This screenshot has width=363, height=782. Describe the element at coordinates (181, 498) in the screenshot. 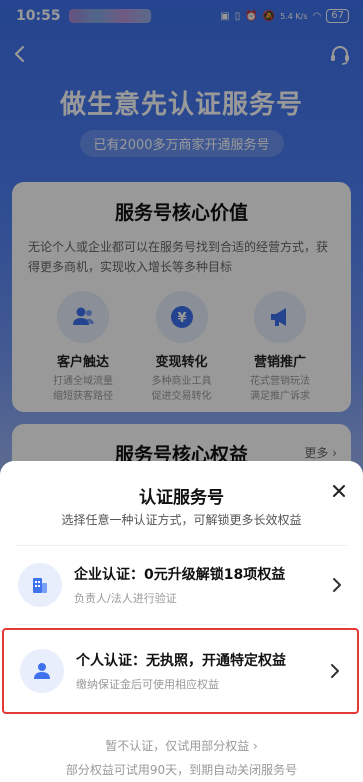

I see `sheet-title: 认证服务号` at that location.